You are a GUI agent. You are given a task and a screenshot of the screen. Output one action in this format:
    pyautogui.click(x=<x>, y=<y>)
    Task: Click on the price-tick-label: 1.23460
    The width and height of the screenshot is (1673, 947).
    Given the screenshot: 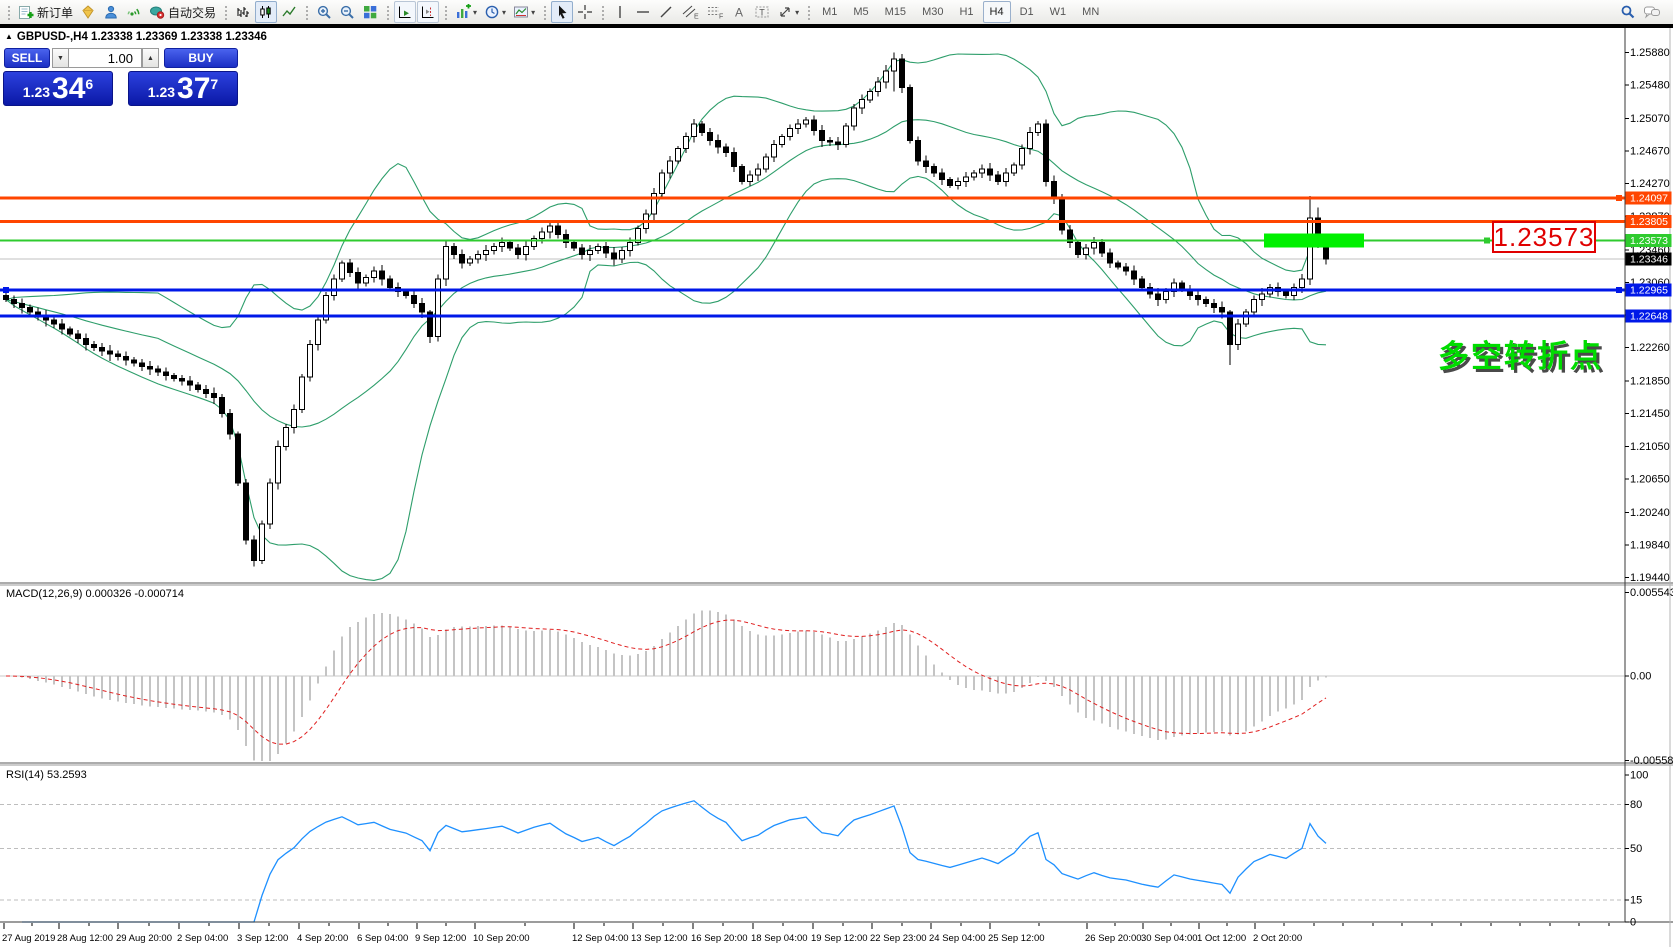 What is the action you would take?
    pyautogui.click(x=1650, y=250)
    